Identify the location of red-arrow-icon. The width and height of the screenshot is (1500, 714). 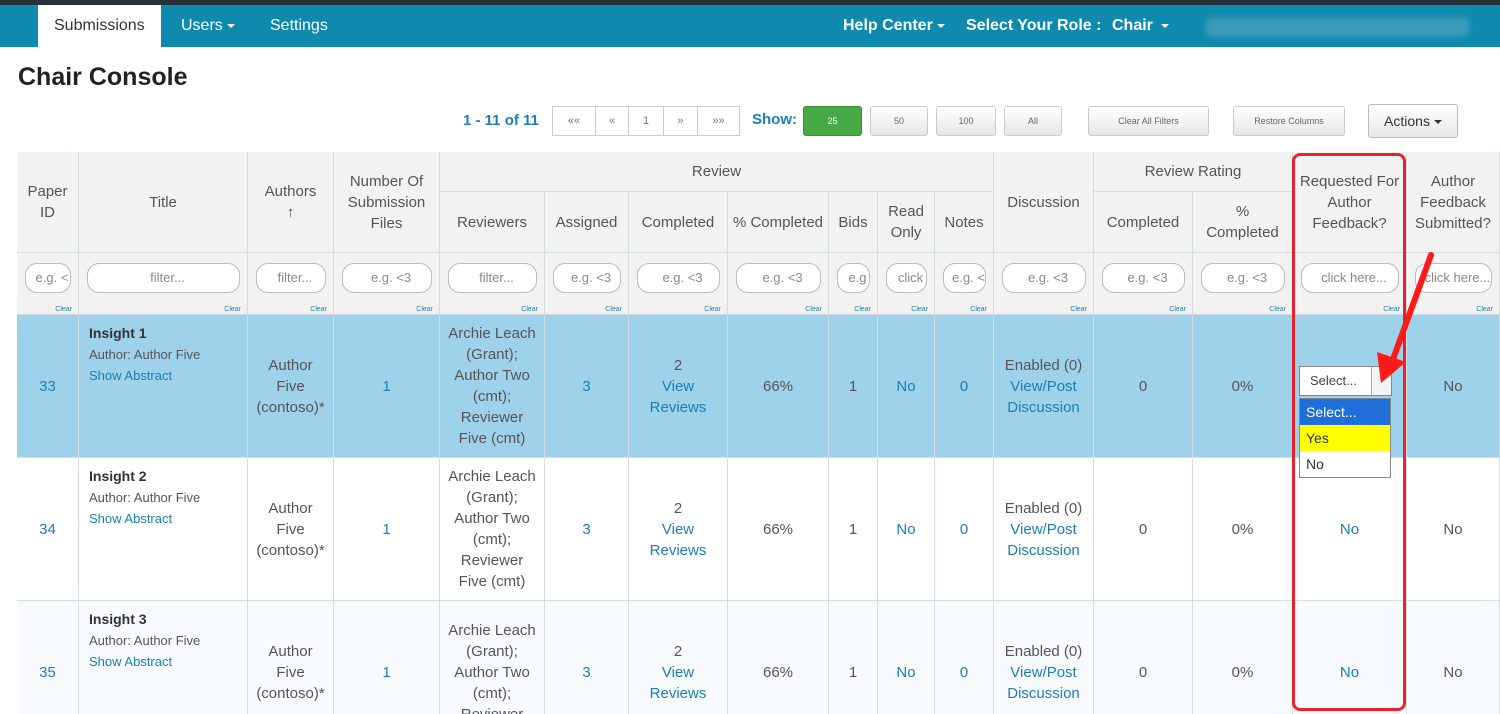
(1405, 317).